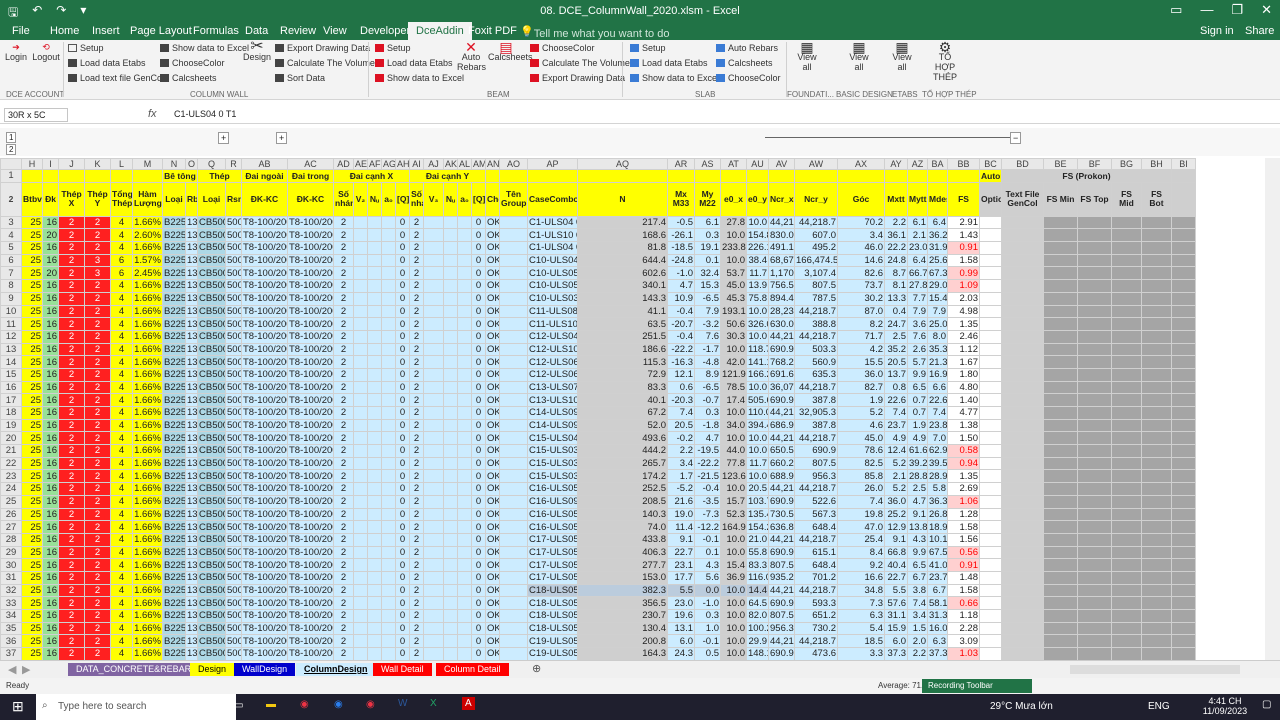  What do you see at coordinates (757, 349) in the screenshot?
I see `grid-cell: 118.7` at bounding box center [757, 349].